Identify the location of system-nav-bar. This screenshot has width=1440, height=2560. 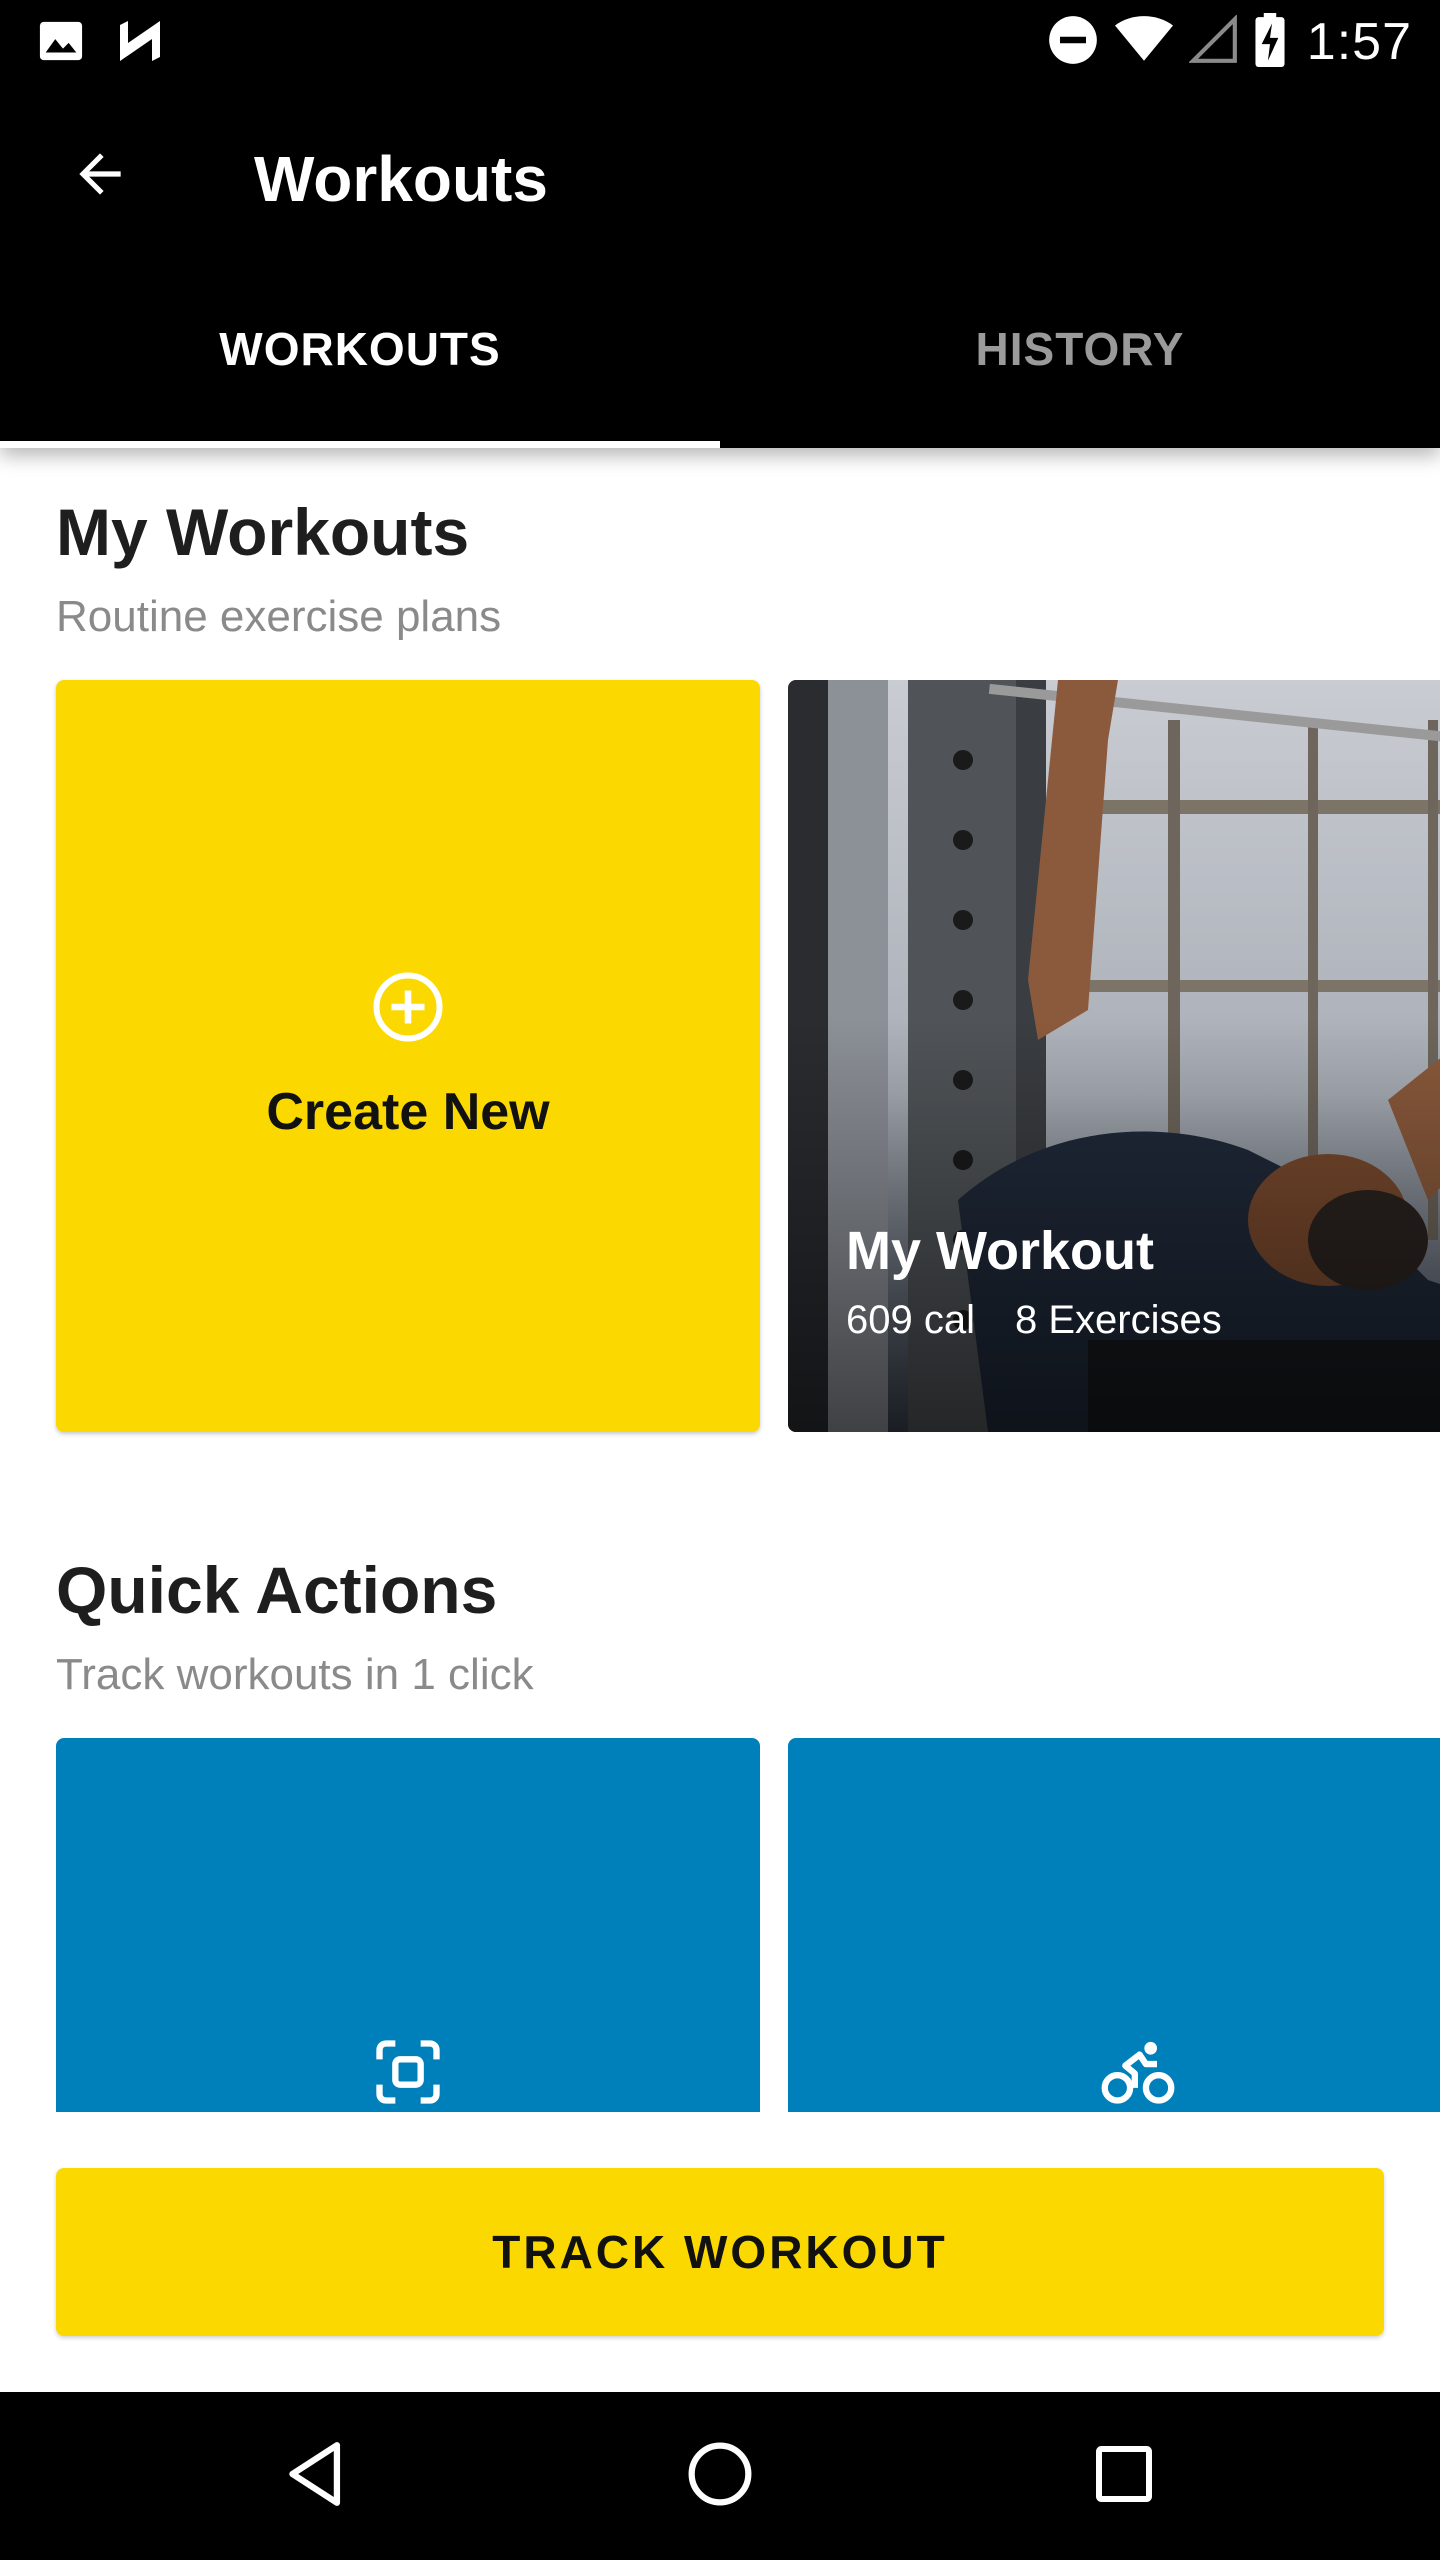
(720, 2476).